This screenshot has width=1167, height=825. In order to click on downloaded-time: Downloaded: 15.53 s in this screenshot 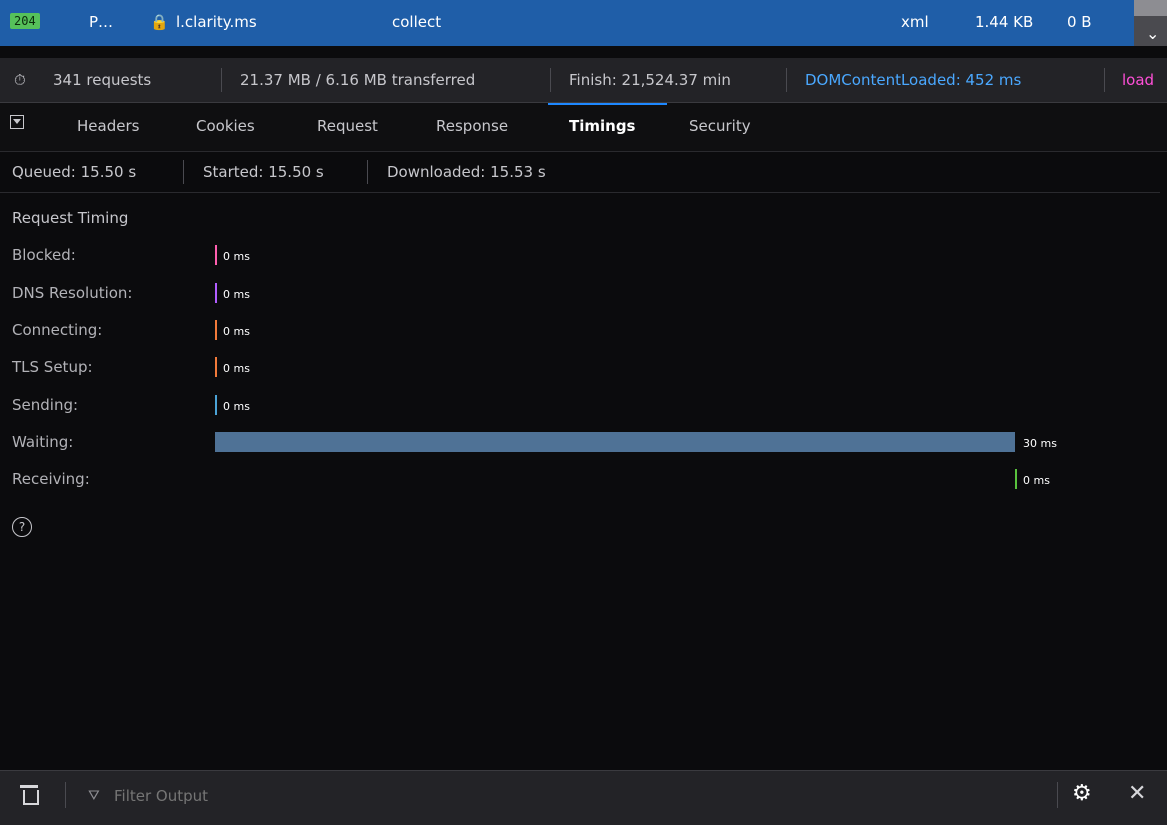, I will do `click(466, 172)`.